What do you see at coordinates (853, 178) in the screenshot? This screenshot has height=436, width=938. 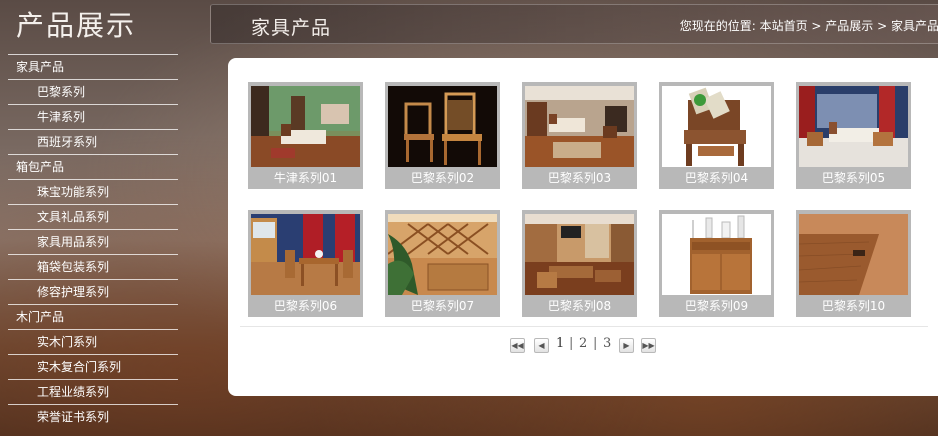 I see `product-caption: 巴黎系列05` at bounding box center [853, 178].